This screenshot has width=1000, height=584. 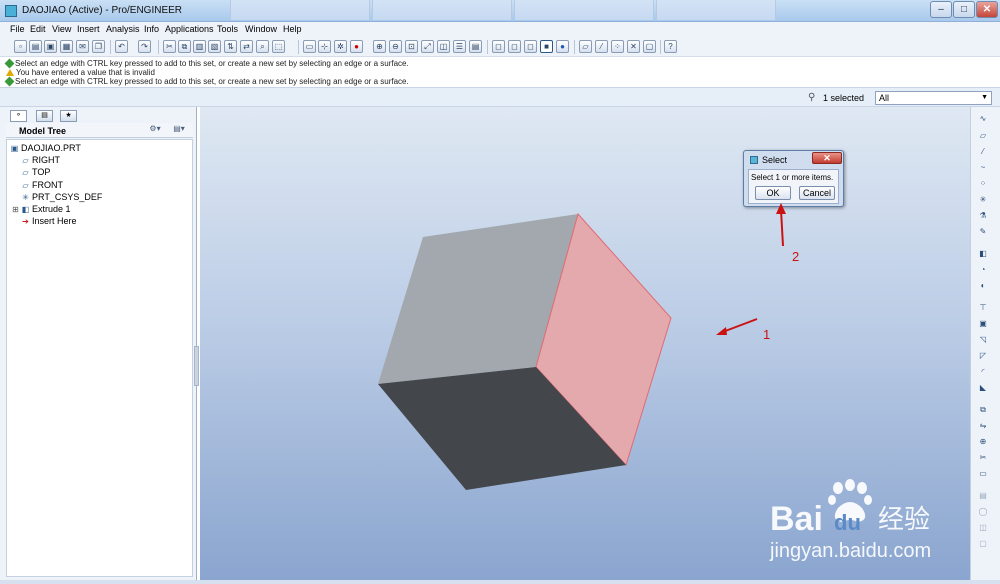 What do you see at coordinates (184, 46) in the screenshot?
I see `copy-icon: ⧉` at bounding box center [184, 46].